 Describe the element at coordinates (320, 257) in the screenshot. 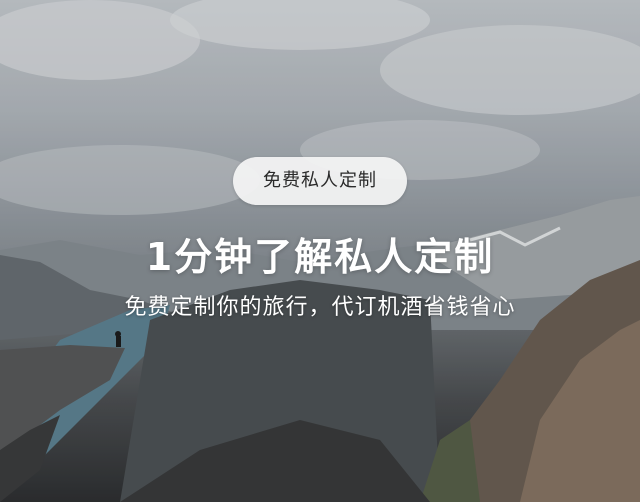

I see `hero-title: 1分钟了解私人定制` at that location.